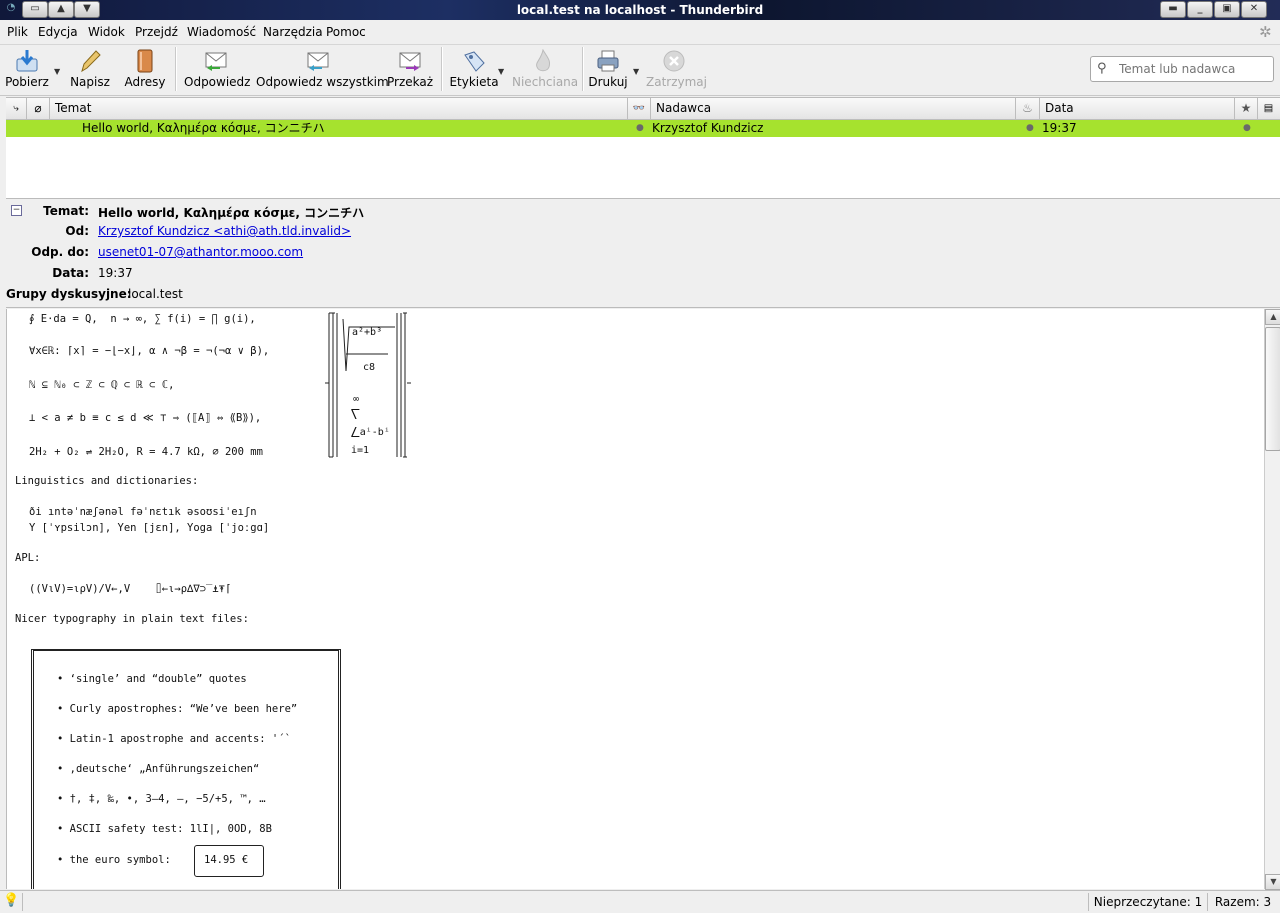  What do you see at coordinates (356, 399) in the screenshot?
I see `formula-infinity: ∞` at bounding box center [356, 399].